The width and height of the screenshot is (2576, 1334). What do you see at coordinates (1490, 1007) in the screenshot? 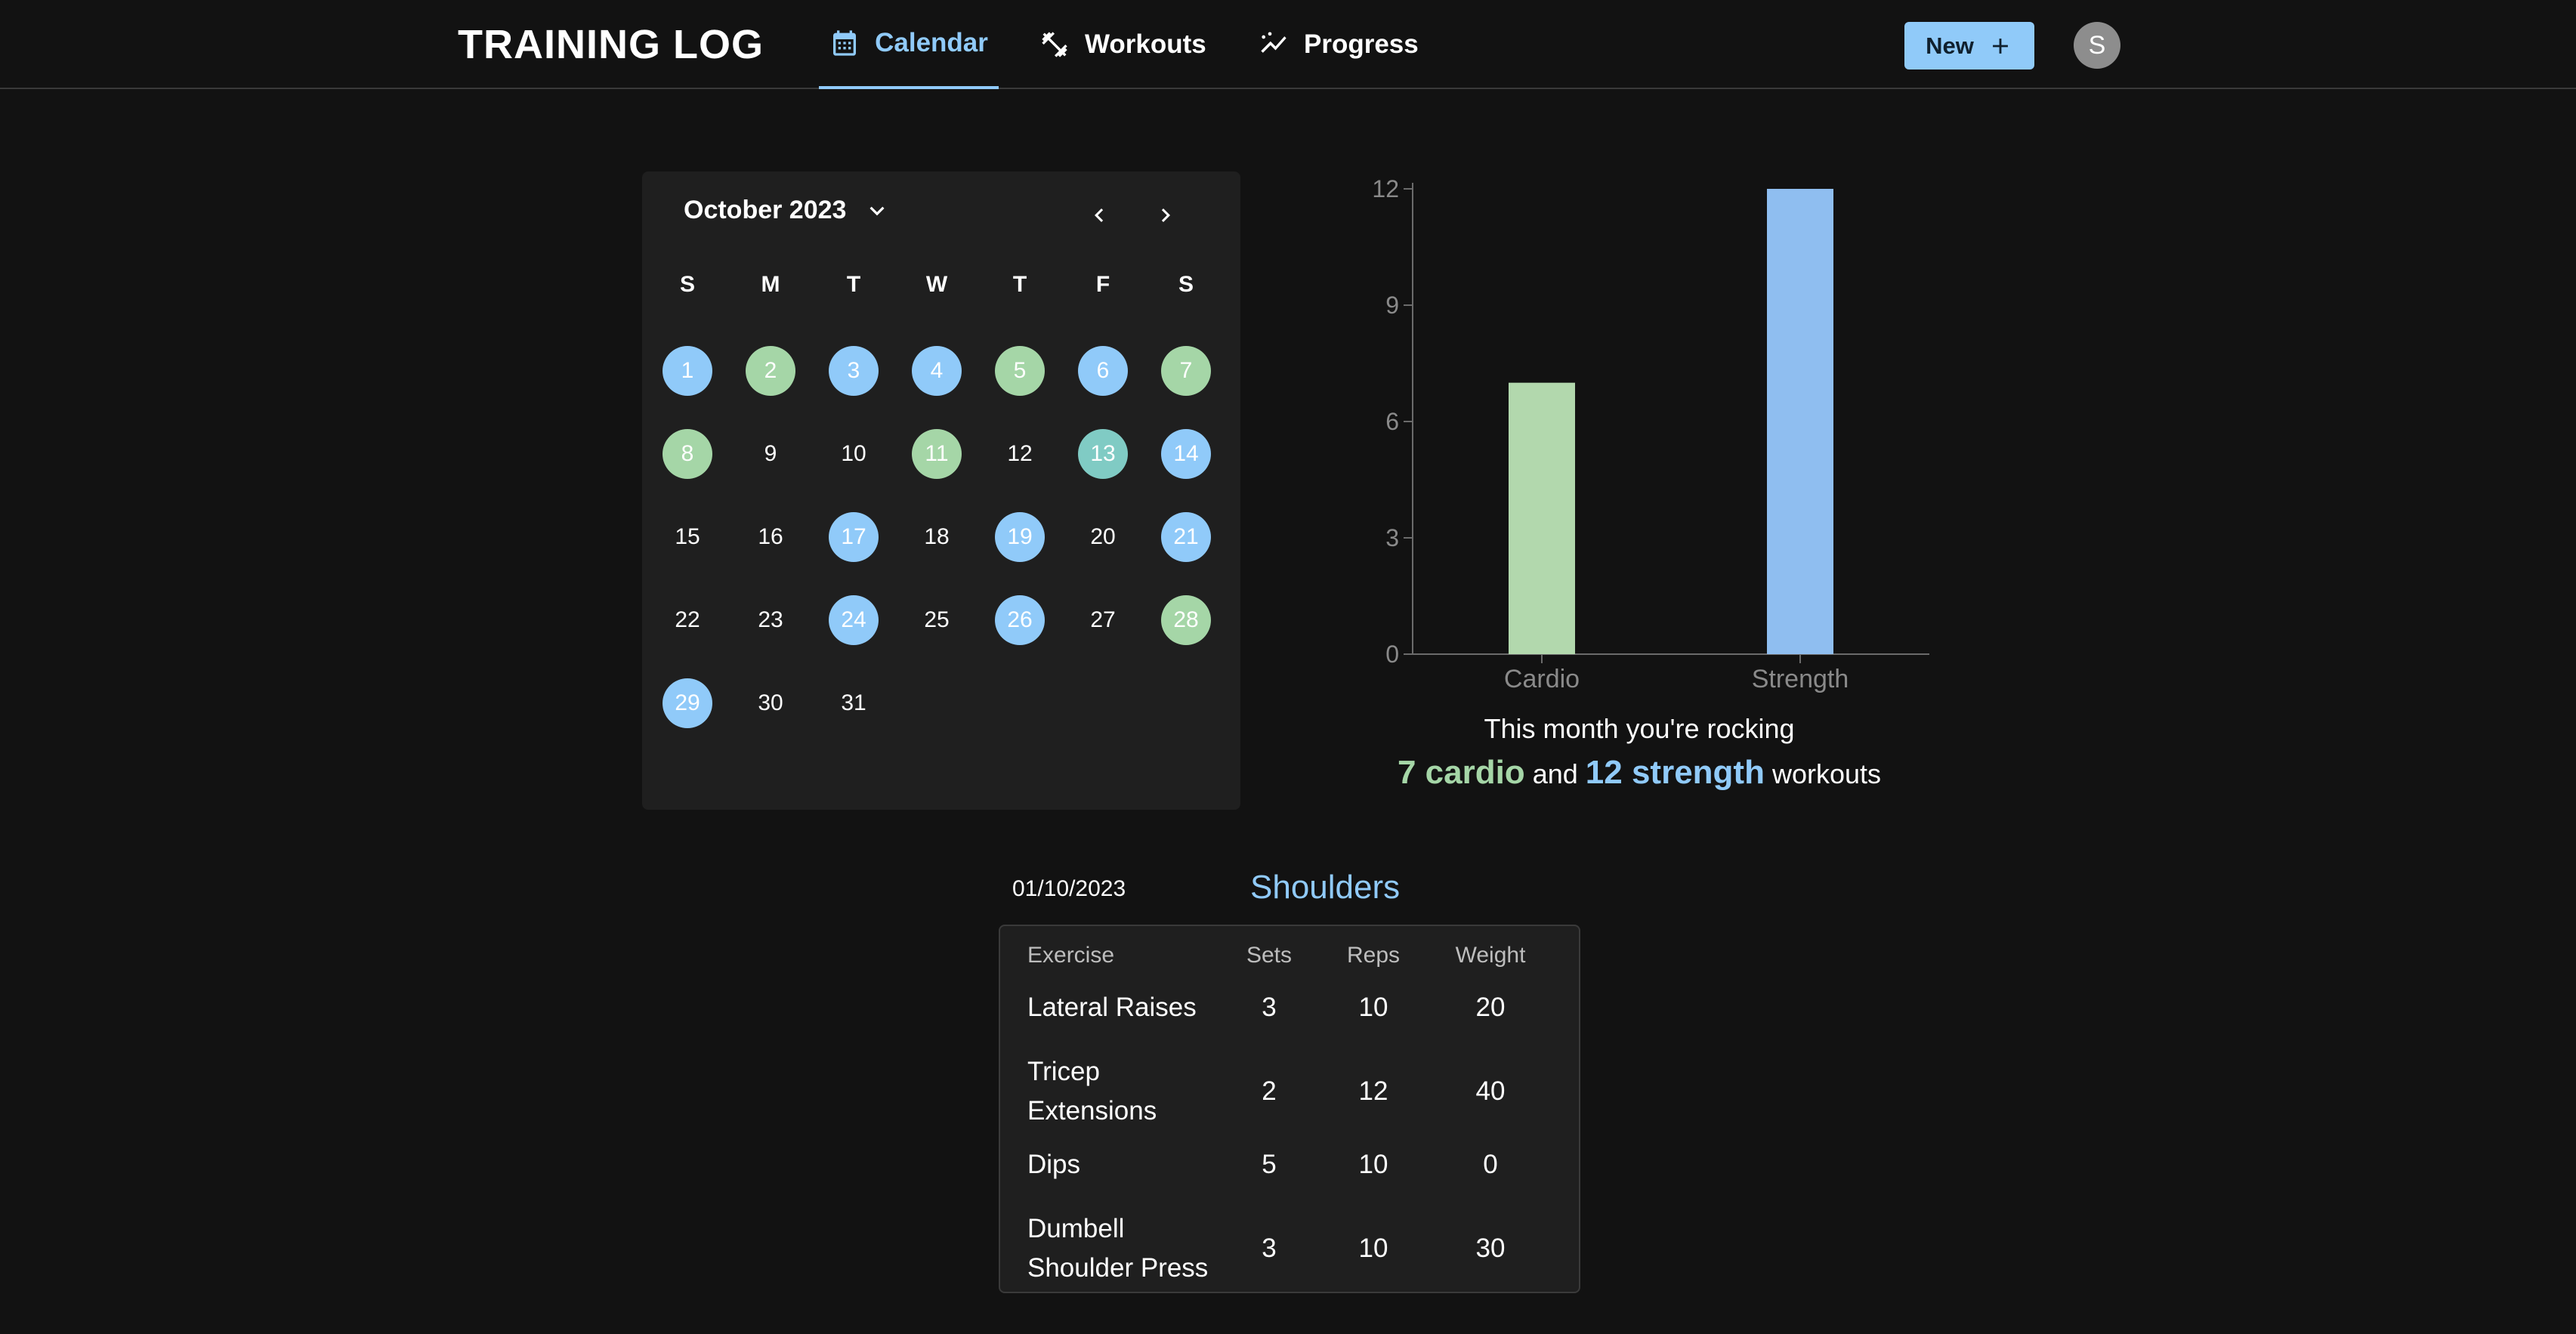
I see `exercise-weight: 20` at bounding box center [1490, 1007].